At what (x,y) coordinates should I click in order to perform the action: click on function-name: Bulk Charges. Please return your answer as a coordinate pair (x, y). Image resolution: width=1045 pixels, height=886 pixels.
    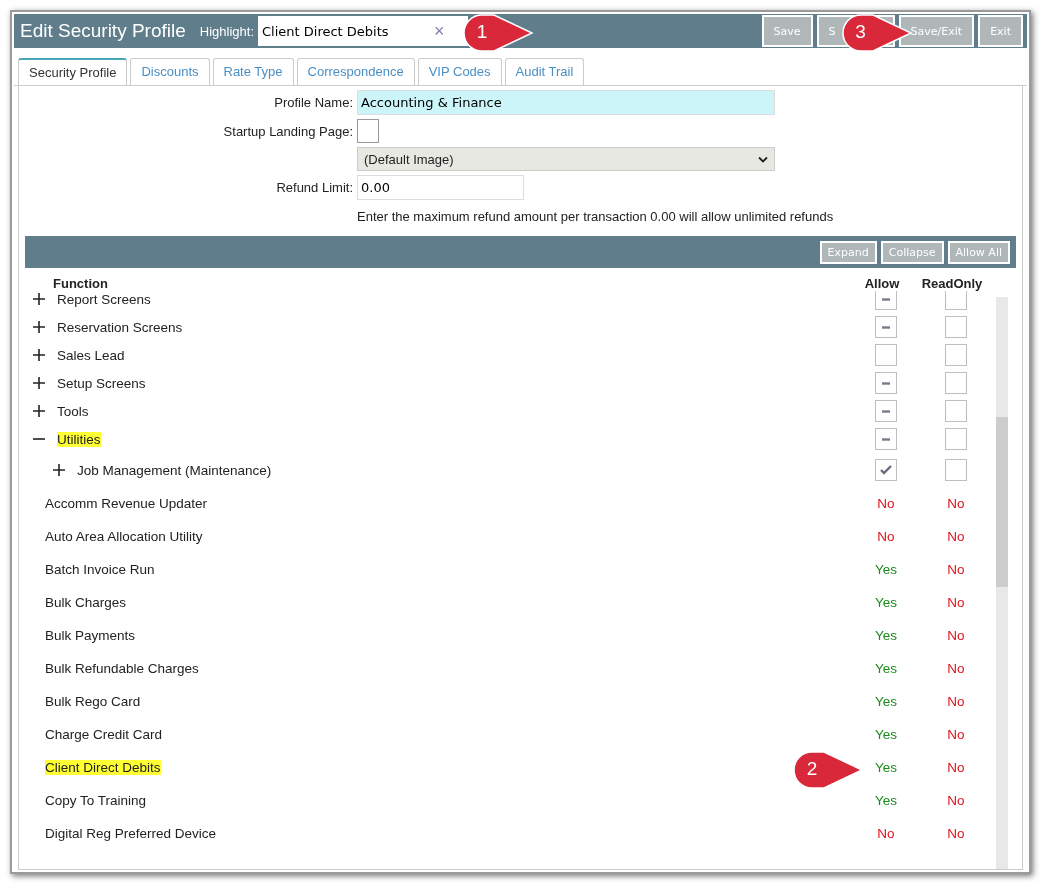
    Looking at the image, I should click on (86, 602).